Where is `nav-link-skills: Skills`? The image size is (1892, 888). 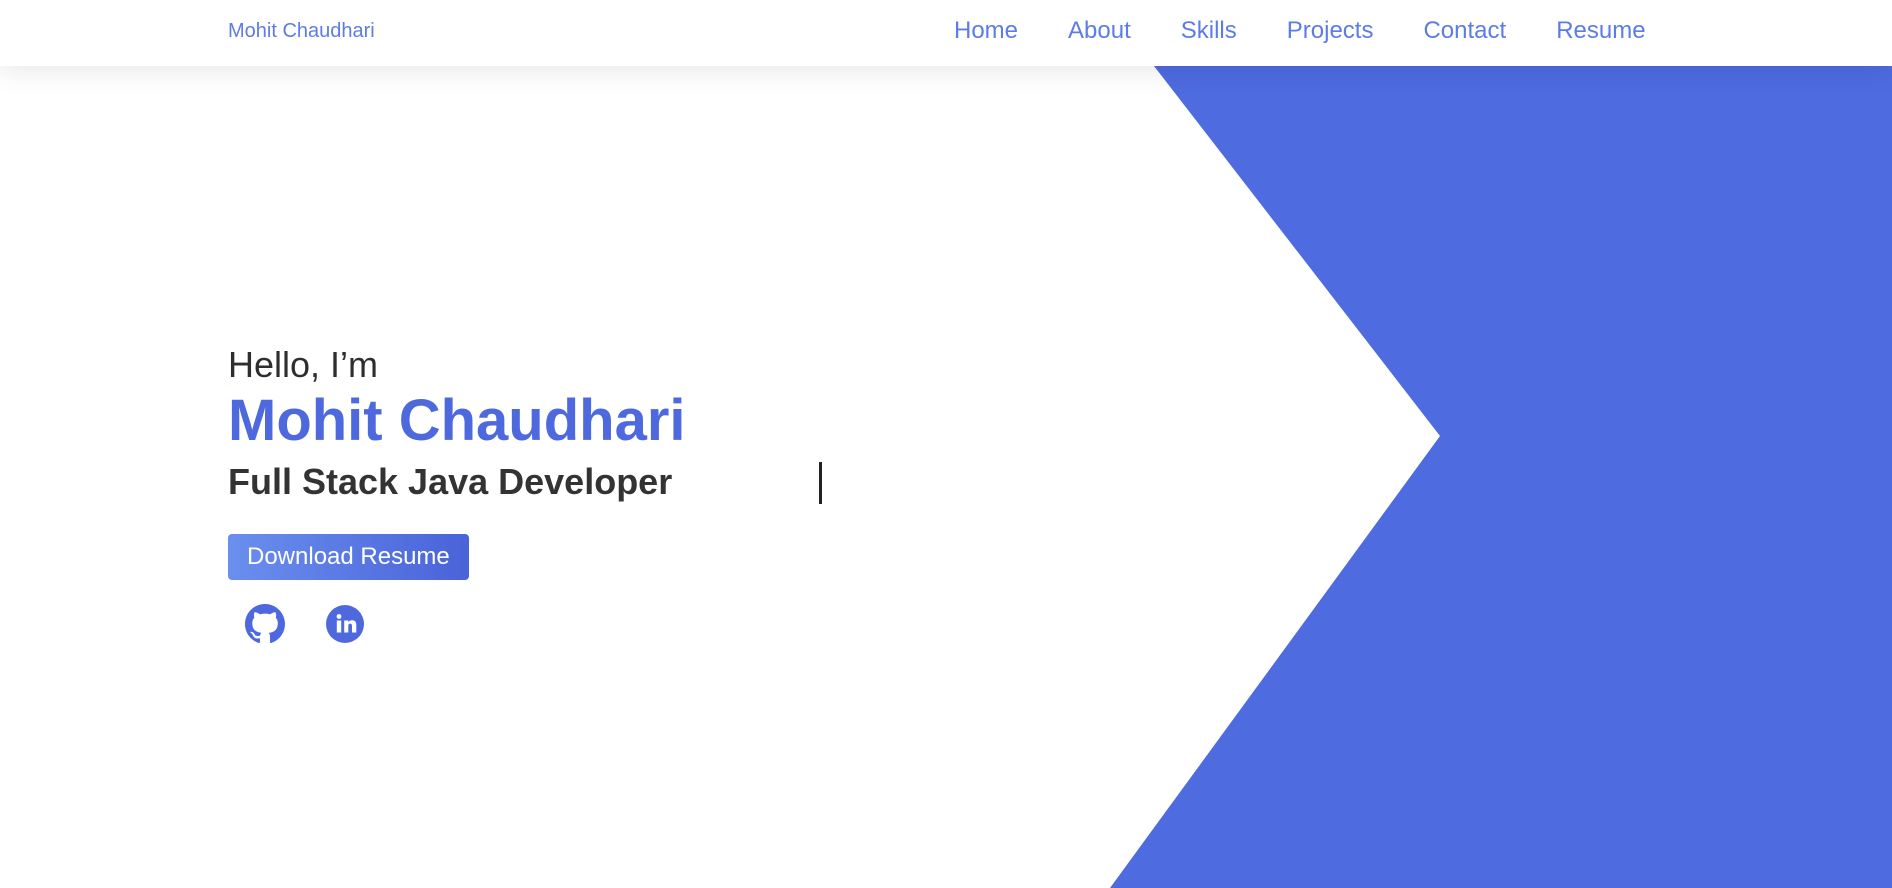
nav-link-skills: Skills is located at coordinates (1209, 31).